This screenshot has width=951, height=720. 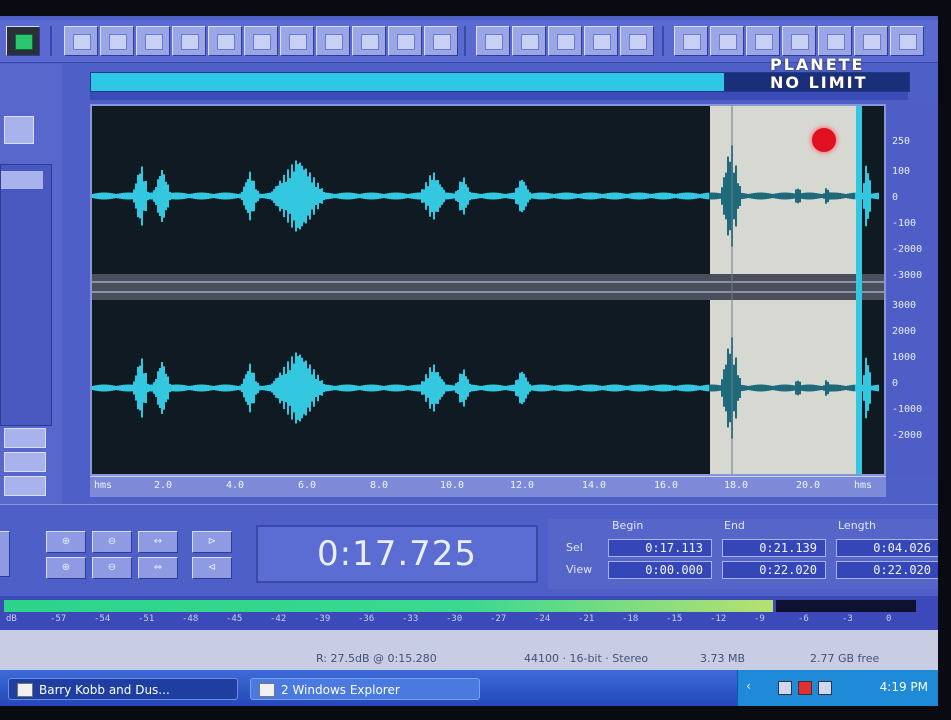 I want to click on zoom-out-horizontal-button: ⊖, so click(x=112, y=542).